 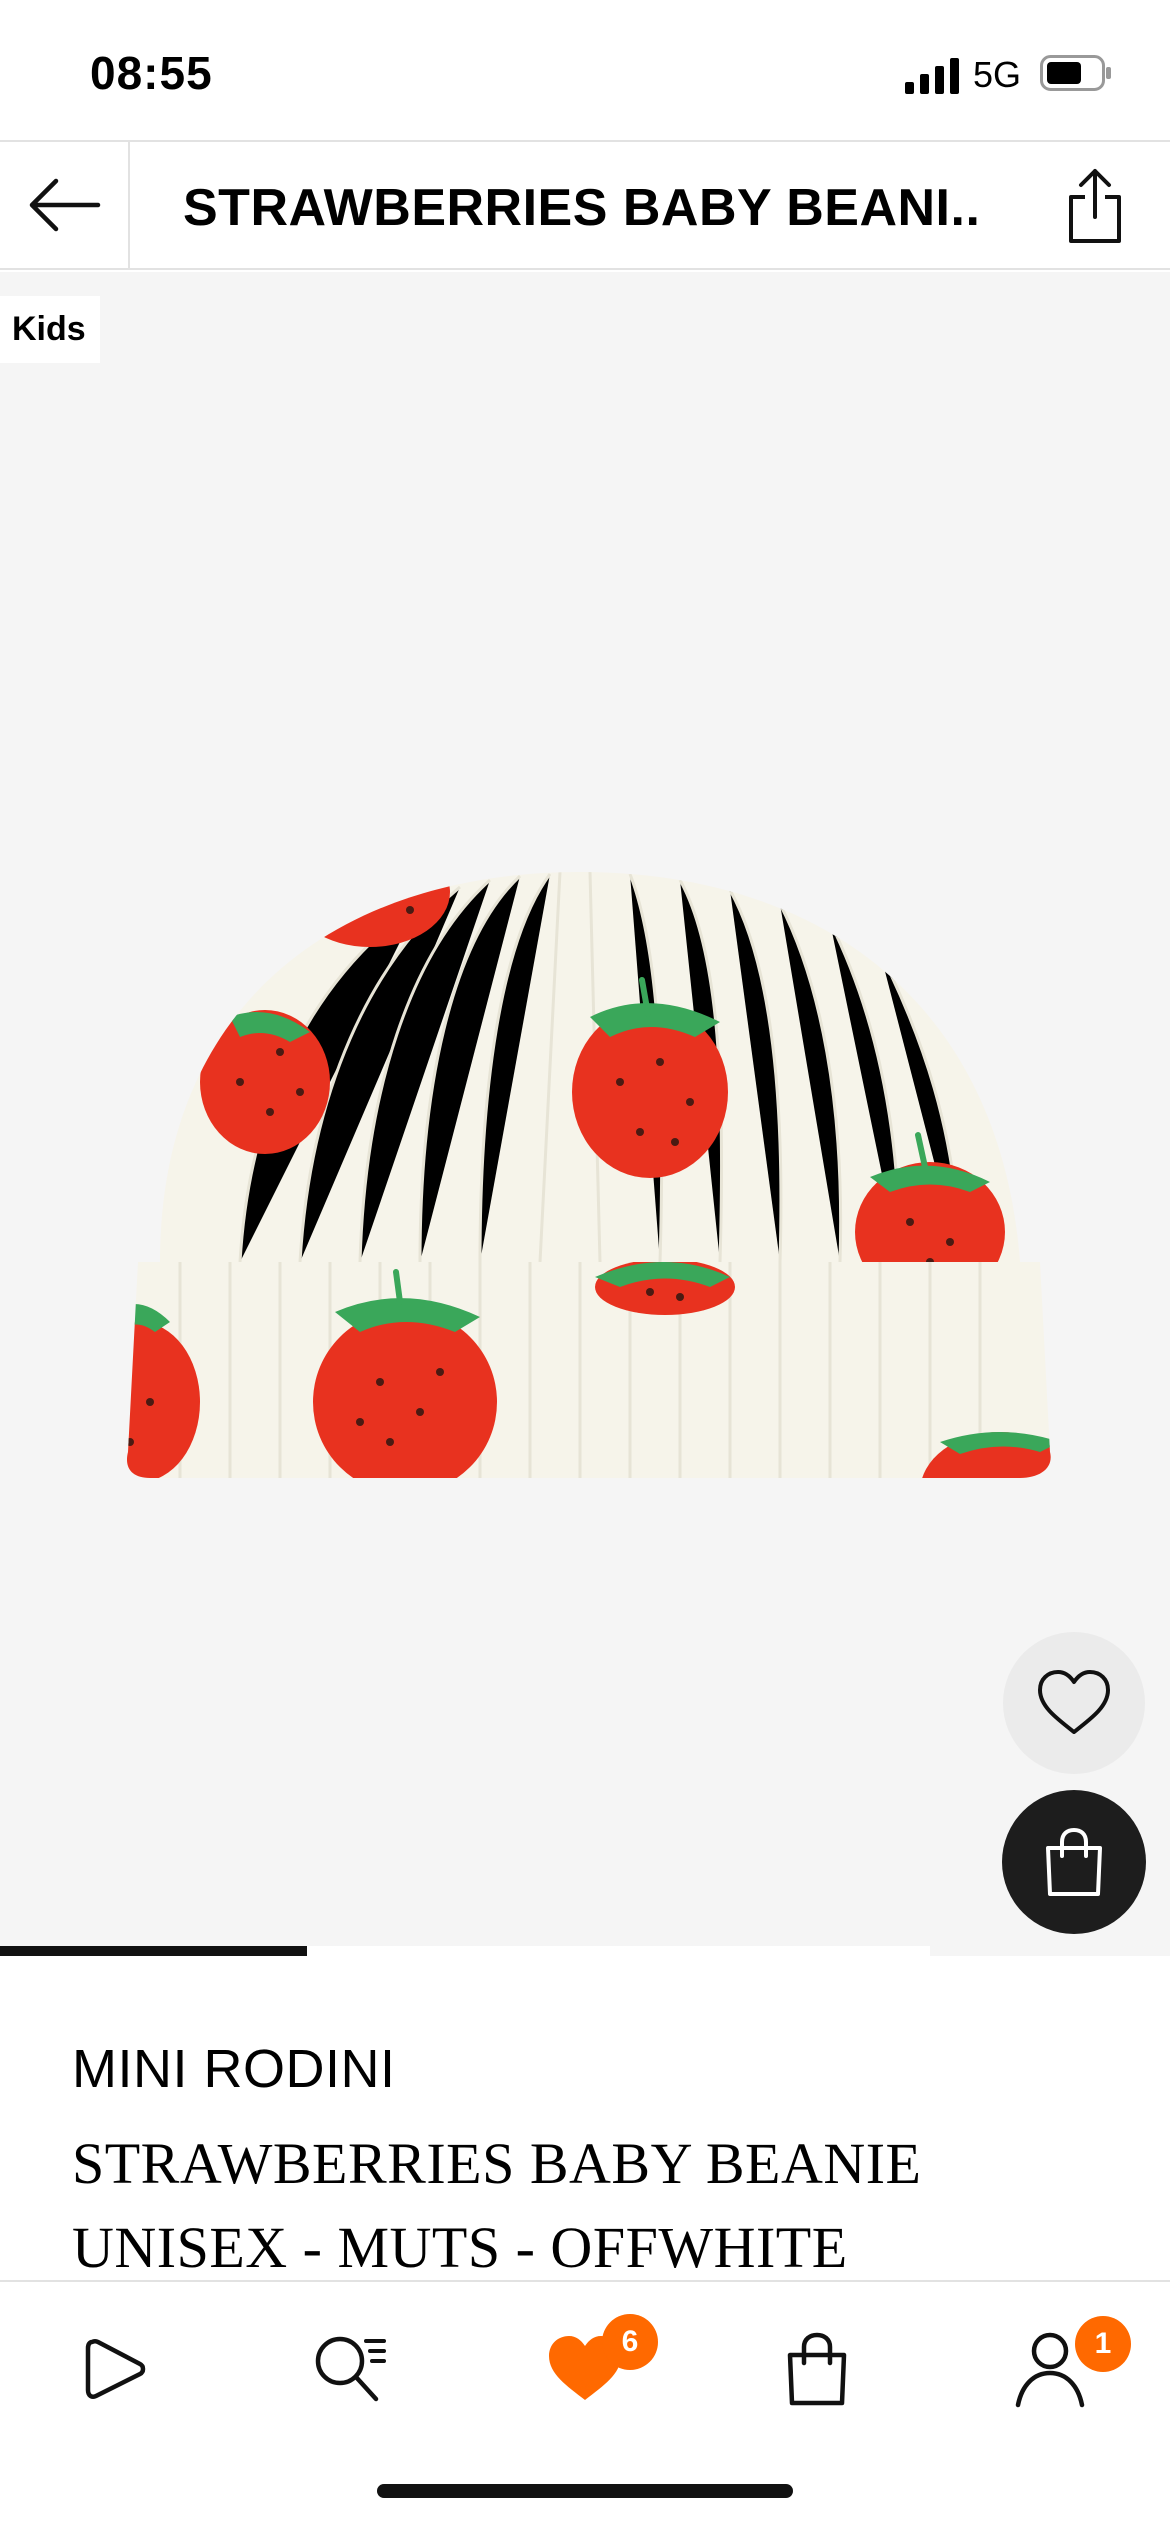 I want to click on network-type: 5G, so click(x=997, y=74).